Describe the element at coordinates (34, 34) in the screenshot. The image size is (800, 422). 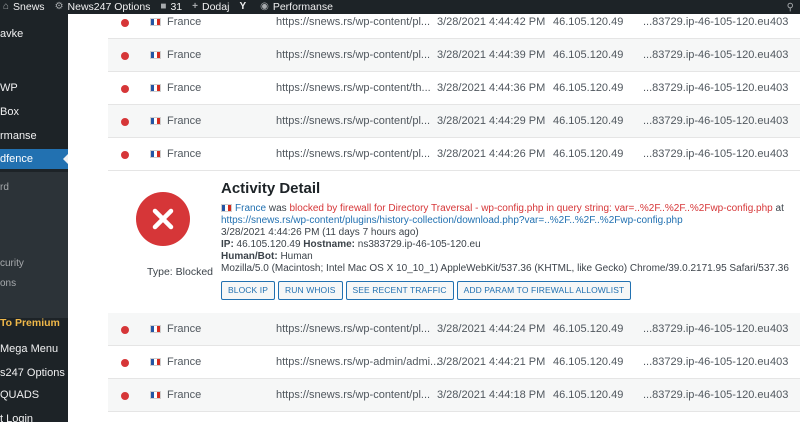
I see `sidebar-item-0: avke` at that location.